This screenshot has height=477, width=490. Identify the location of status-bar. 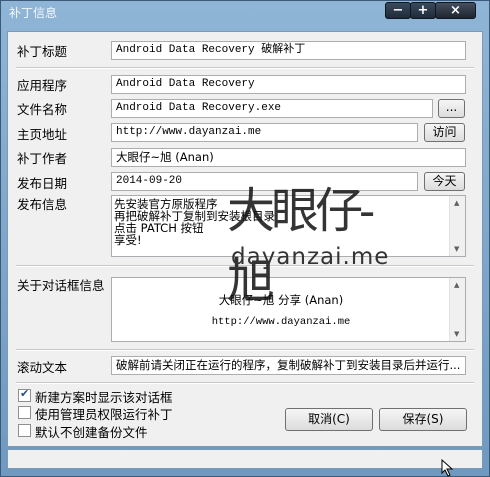
(245, 459).